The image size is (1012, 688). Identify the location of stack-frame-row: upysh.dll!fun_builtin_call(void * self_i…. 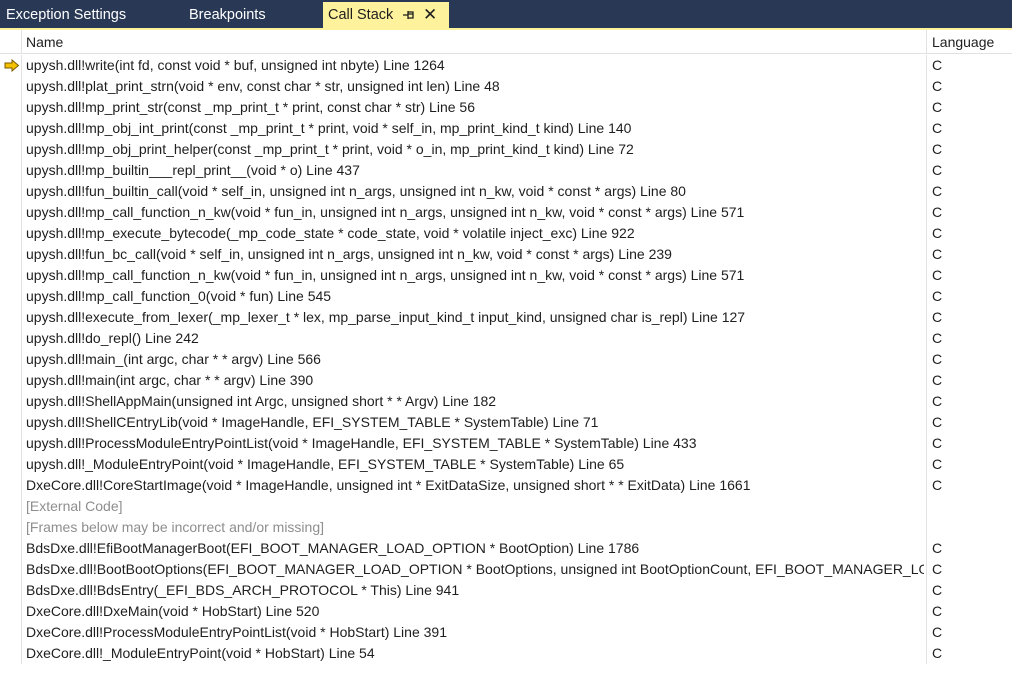
(506, 191).